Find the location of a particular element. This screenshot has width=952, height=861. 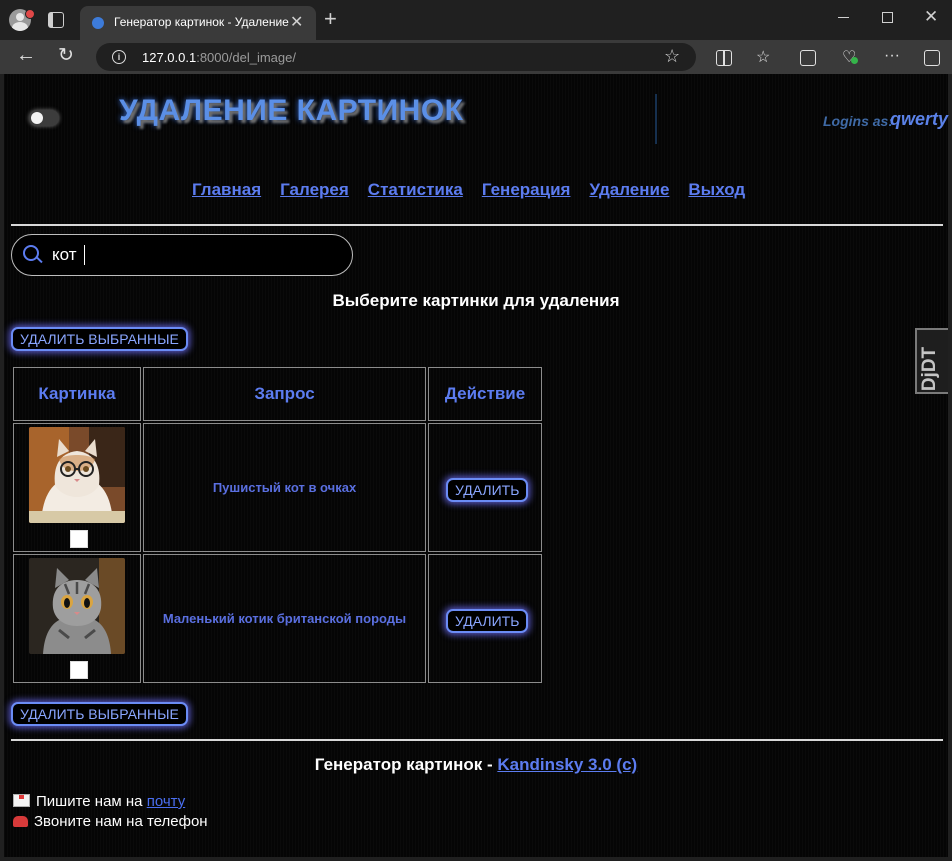

menu-item-logout: Выход is located at coordinates (716, 190).